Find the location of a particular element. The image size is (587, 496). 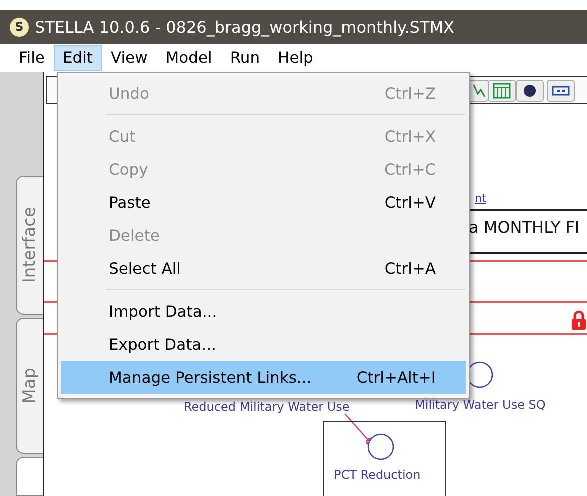

banner-text: a MONTHLY FI is located at coordinates (524, 227).